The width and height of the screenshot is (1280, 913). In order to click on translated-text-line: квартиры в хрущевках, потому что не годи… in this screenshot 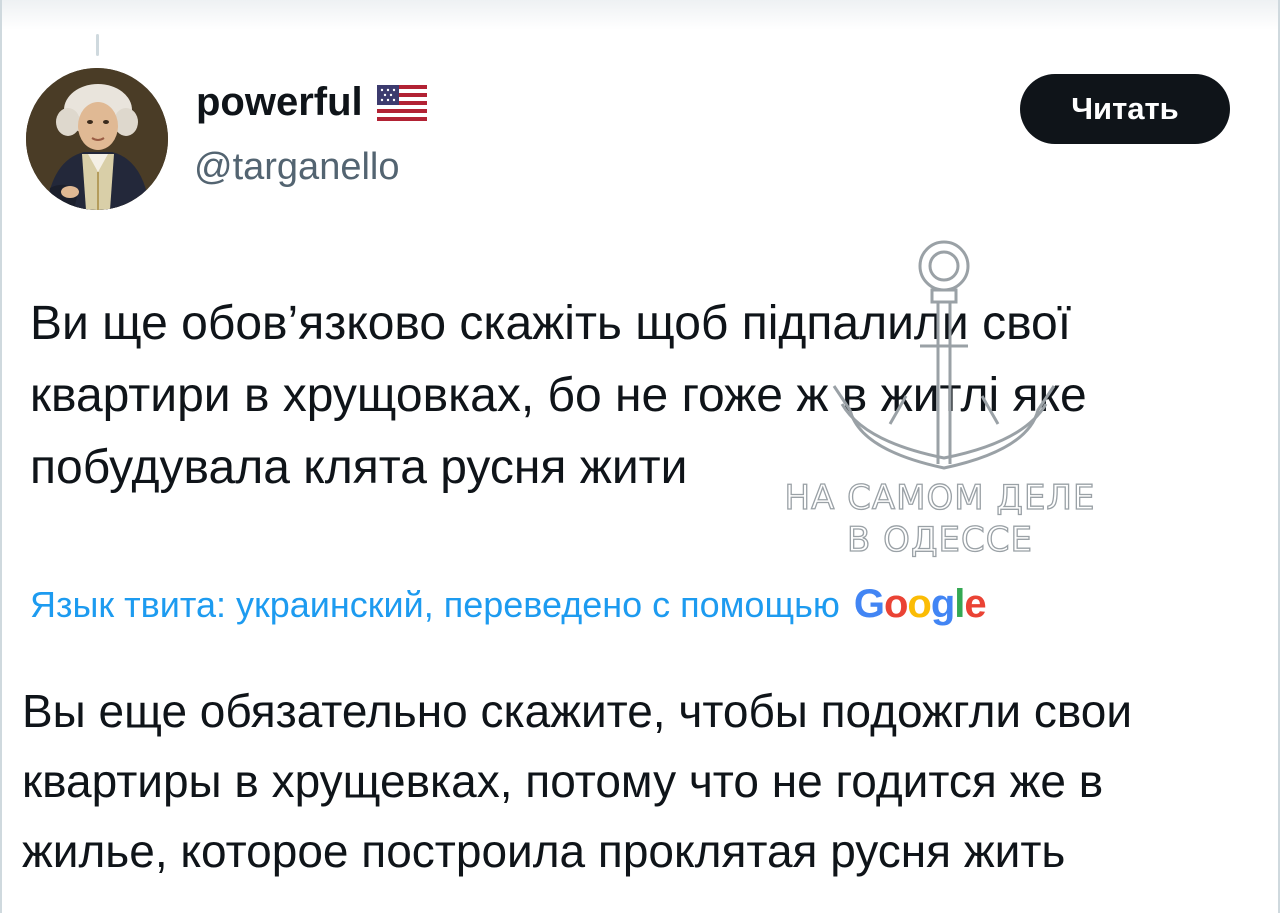, I will do `click(563, 781)`.